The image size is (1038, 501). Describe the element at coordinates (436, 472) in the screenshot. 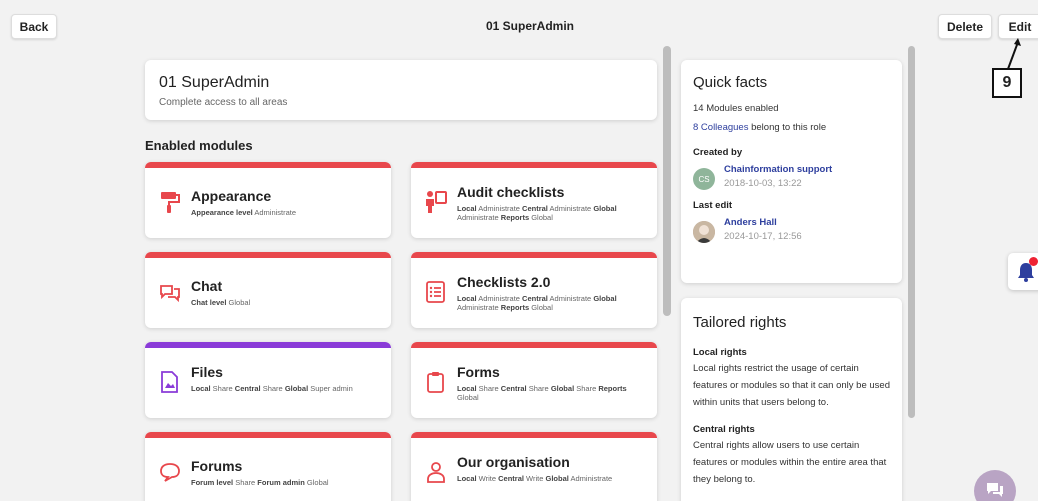

I see `person-icon` at that location.